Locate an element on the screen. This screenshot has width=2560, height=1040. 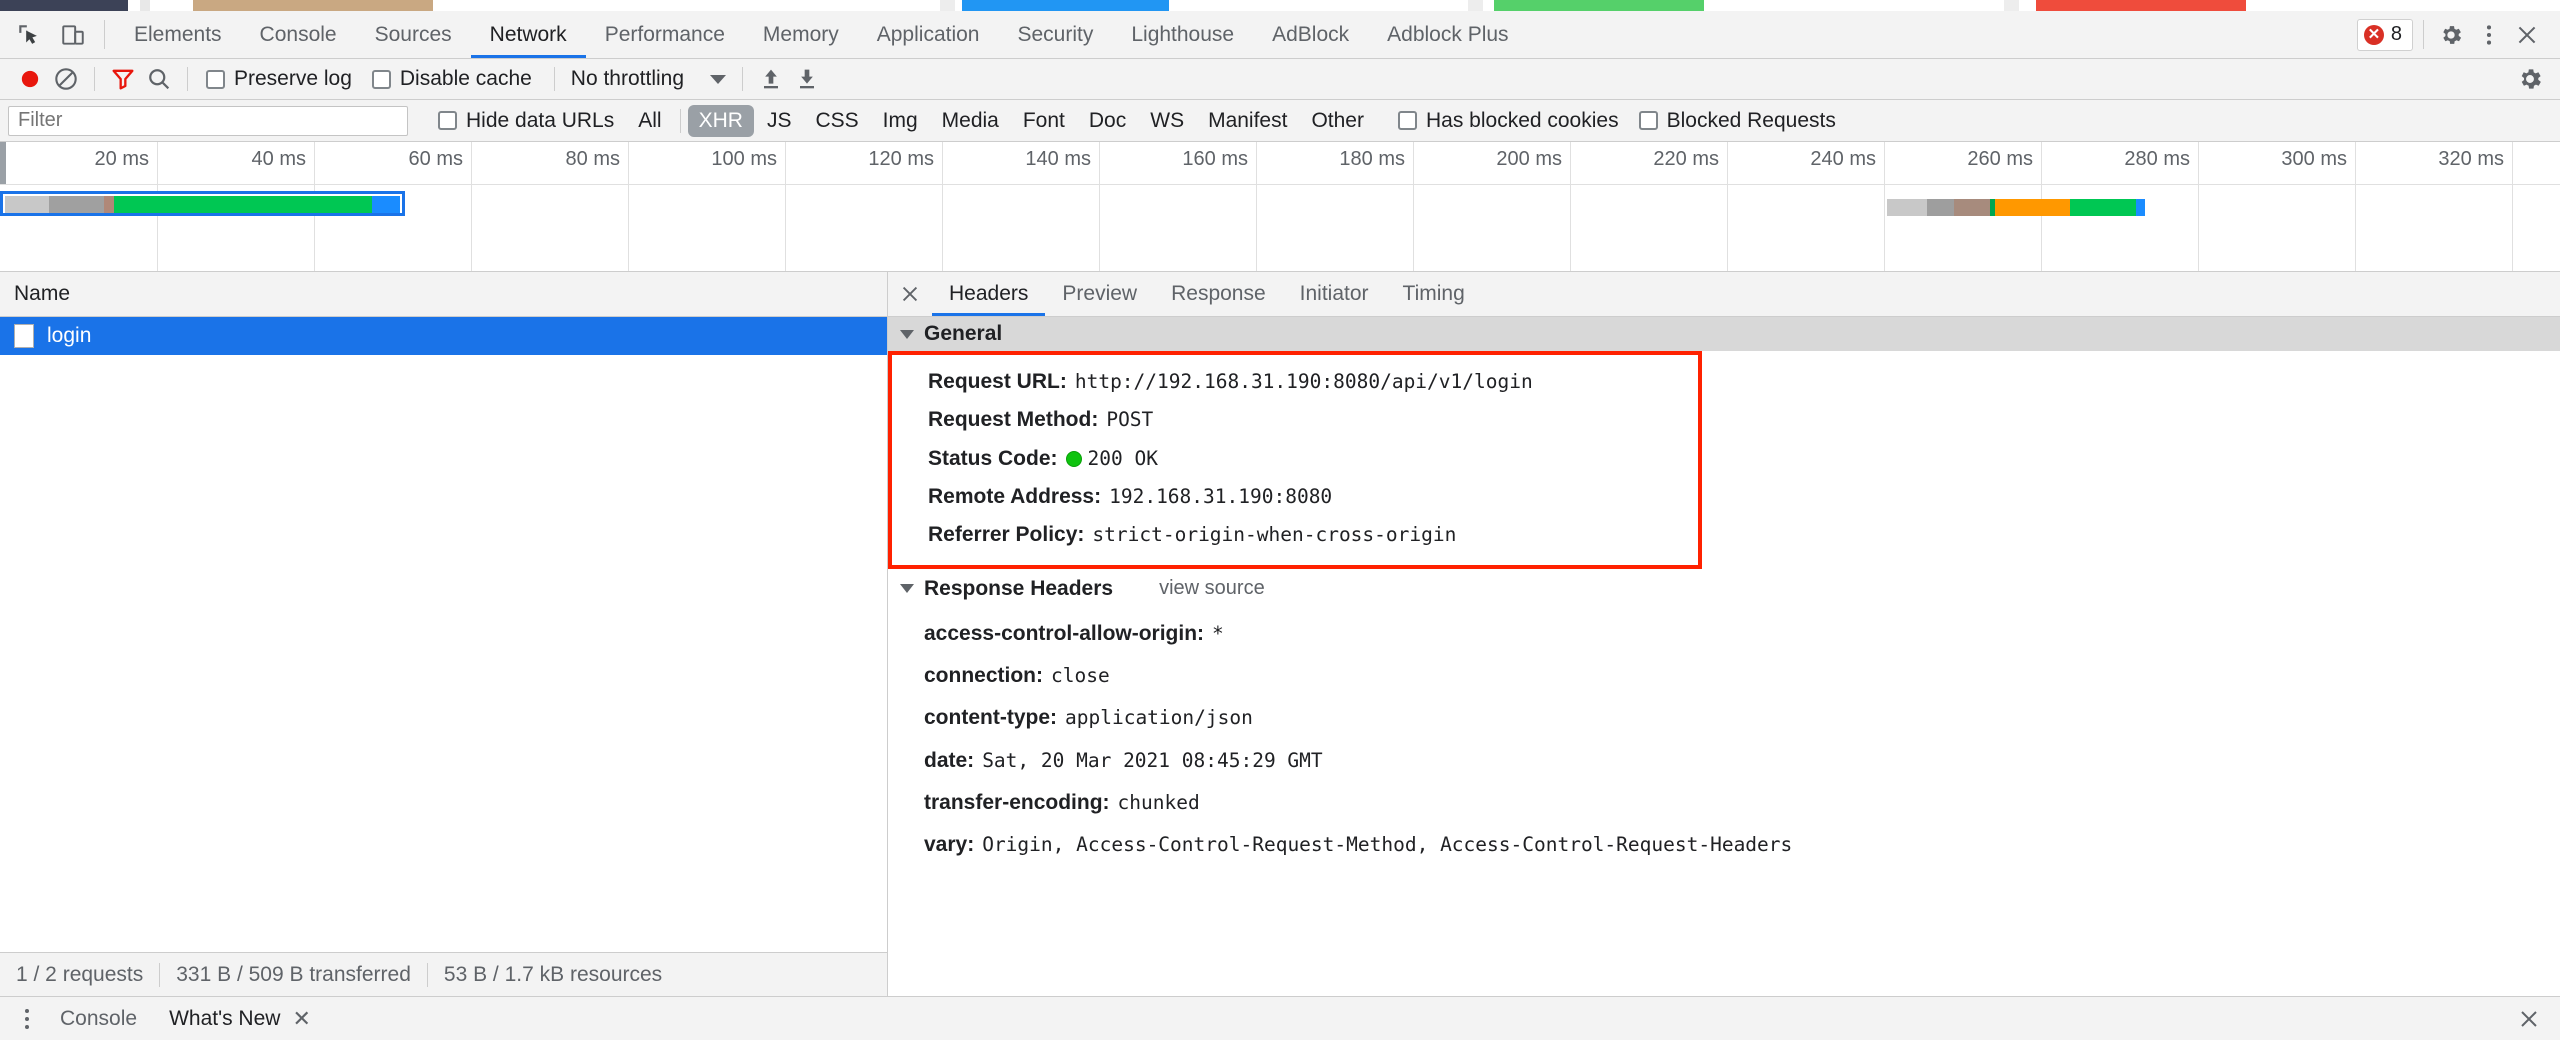
filter-type-media: Media is located at coordinates (970, 121).